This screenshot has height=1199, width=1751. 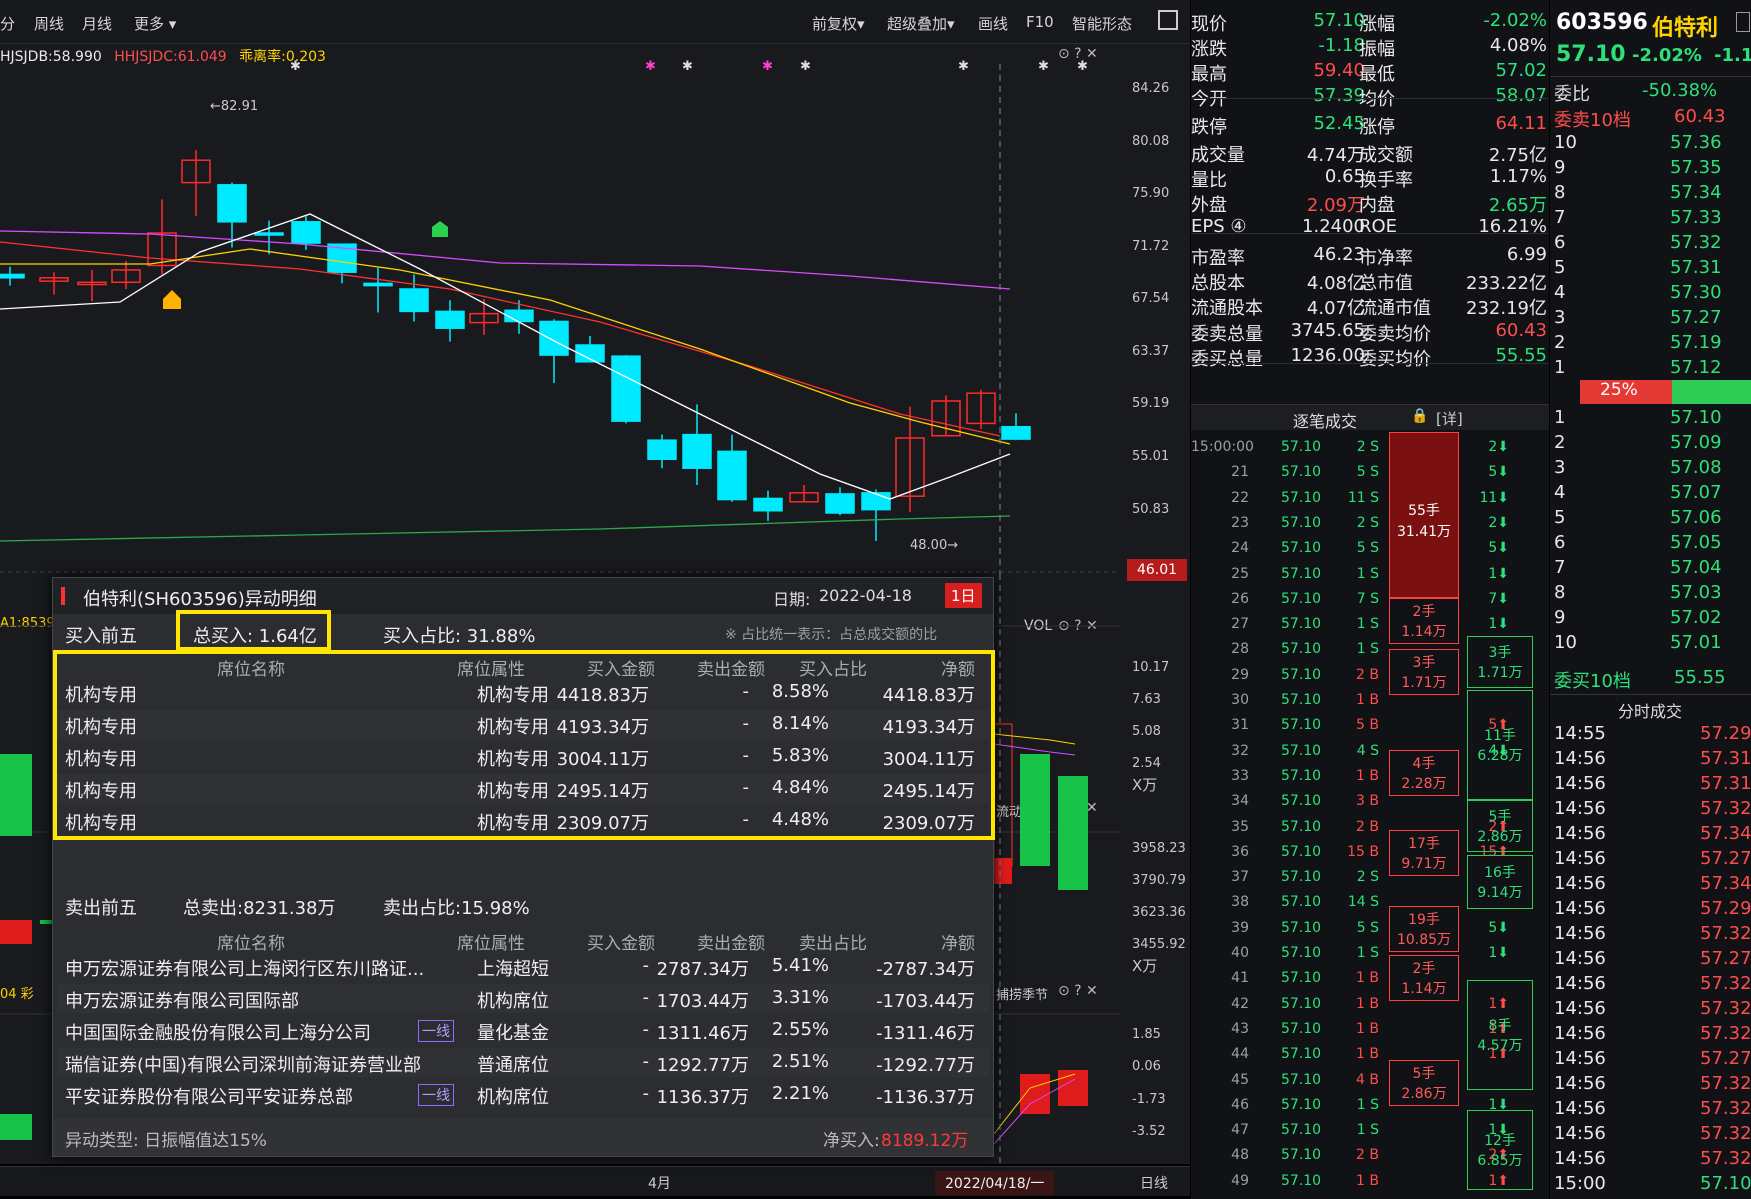 I want to click on tick-row: 21 57.10 5 S 5⬇, so click(x=1370, y=473).